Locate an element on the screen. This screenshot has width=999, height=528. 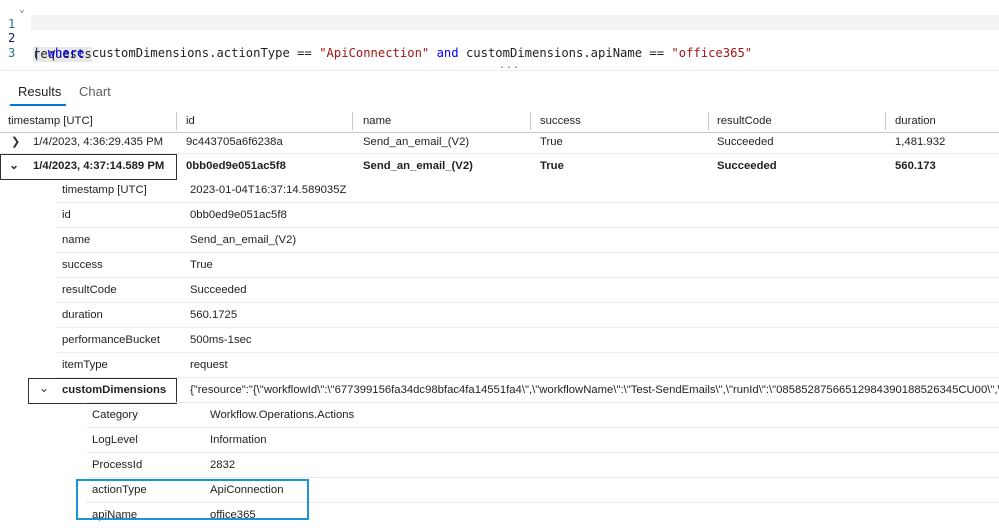
editor-divider is located at coordinates (499, 70).